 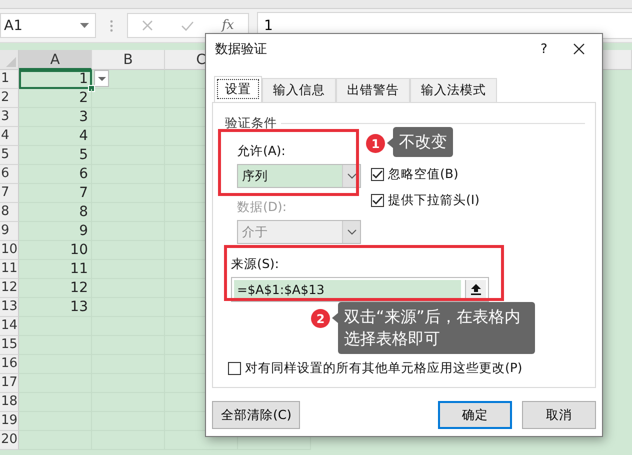 I want to click on table-cell: 11, so click(x=55, y=269).